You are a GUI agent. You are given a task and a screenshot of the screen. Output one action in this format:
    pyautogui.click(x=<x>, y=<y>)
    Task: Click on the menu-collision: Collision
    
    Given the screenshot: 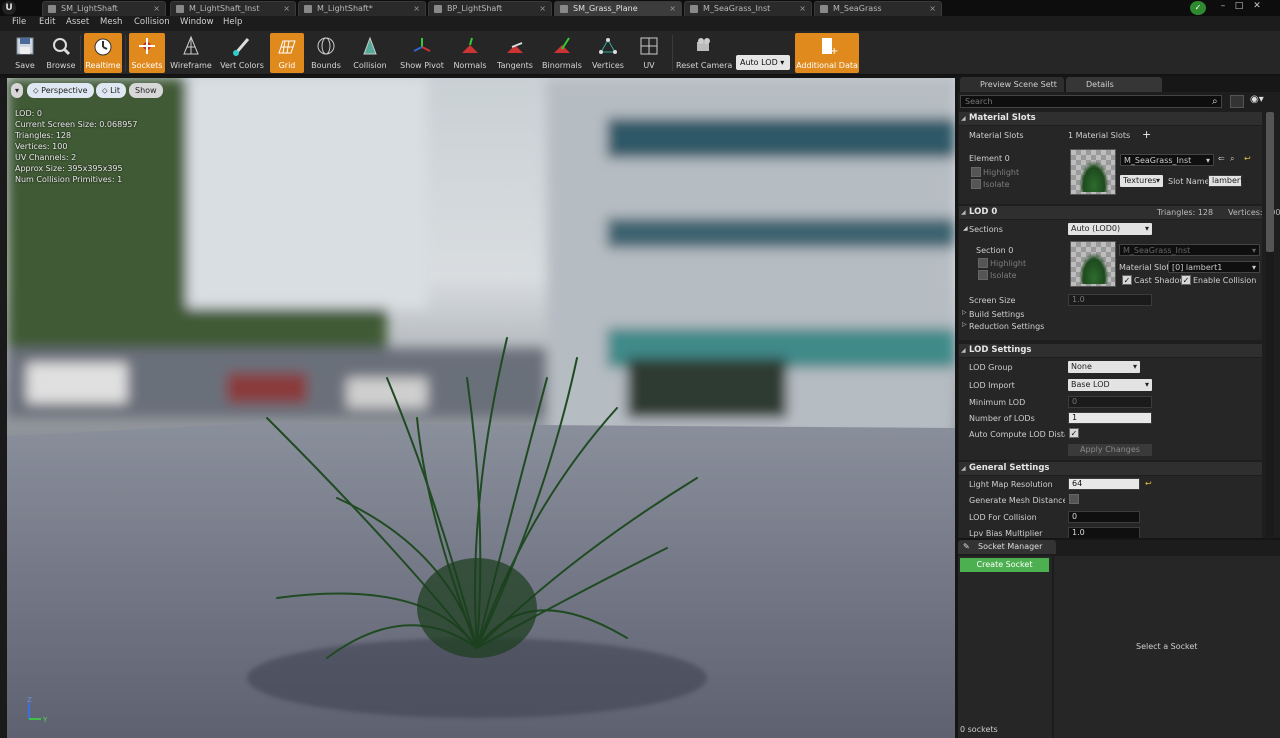 What is the action you would take?
    pyautogui.click(x=152, y=22)
    